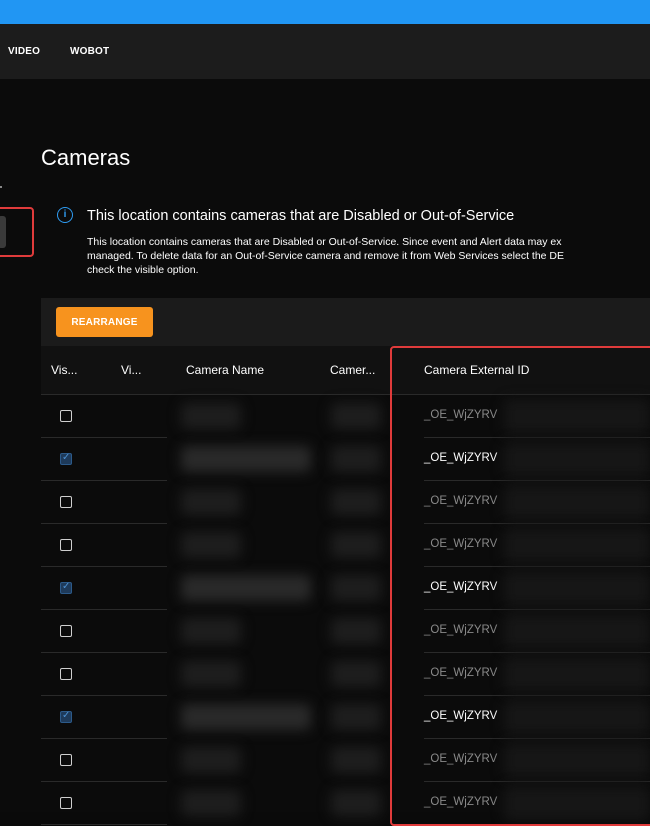  What do you see at coordinates (24, 51) in the screenshot?
I see `nav-item-video: VIDEO` at bounding box center [24, 51].